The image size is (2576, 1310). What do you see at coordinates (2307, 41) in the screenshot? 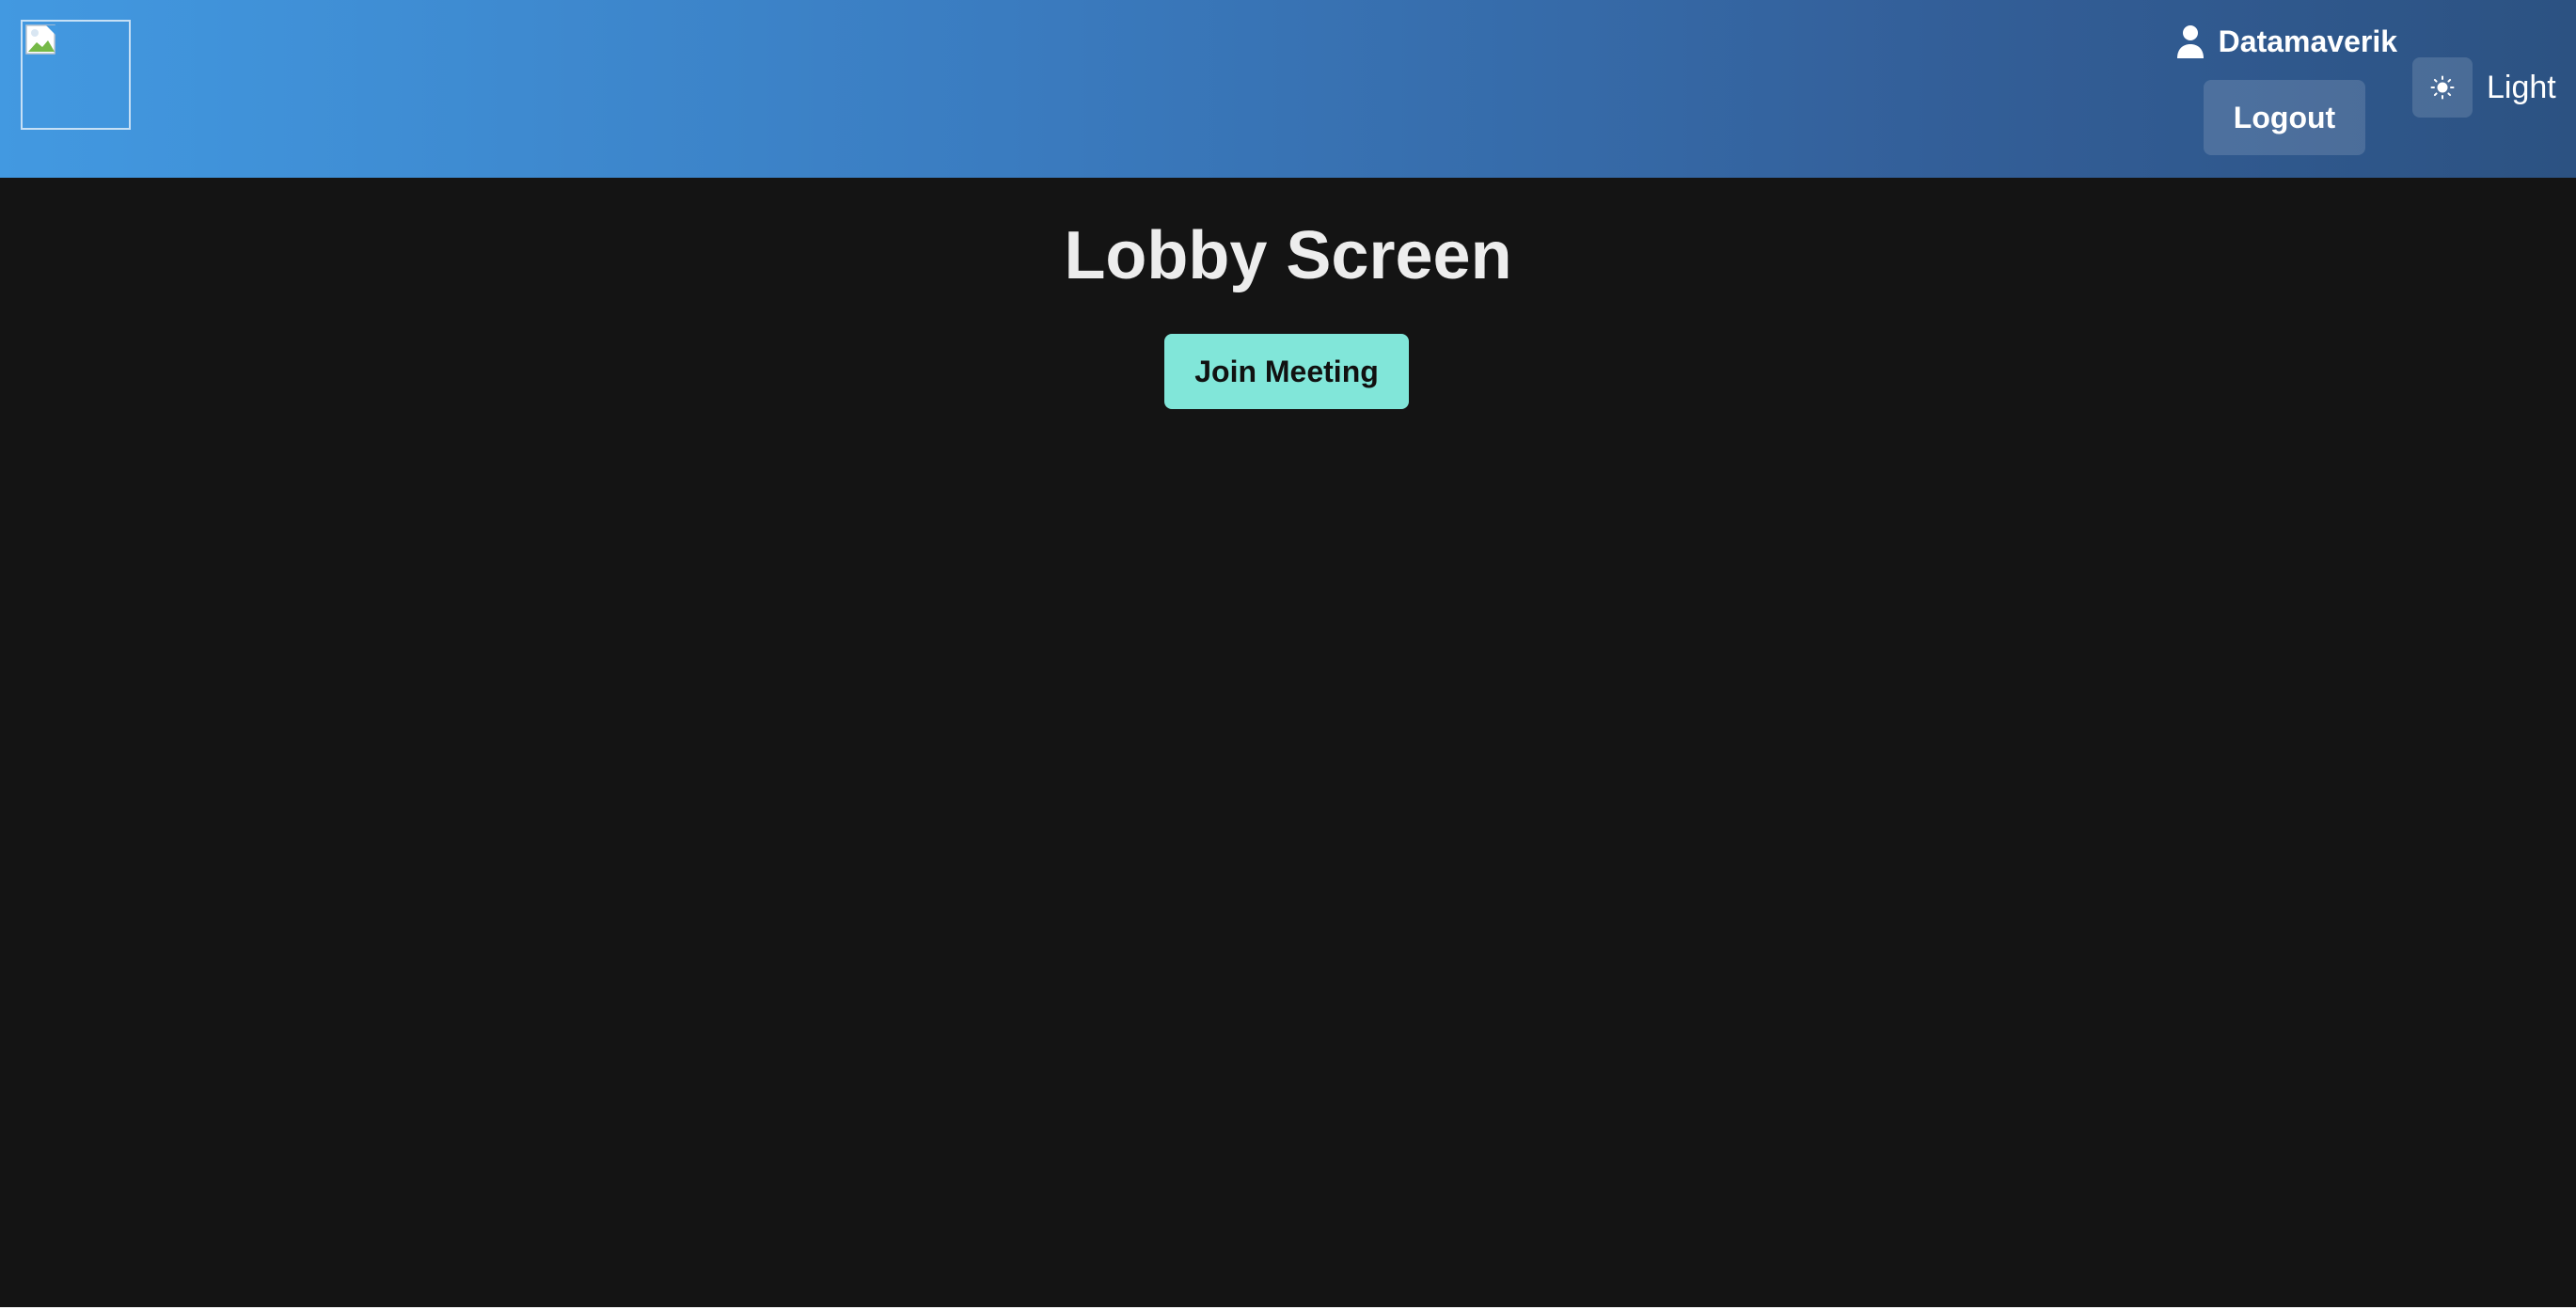
I see `username: Datamaverik` at bounding box center [2307, 41].